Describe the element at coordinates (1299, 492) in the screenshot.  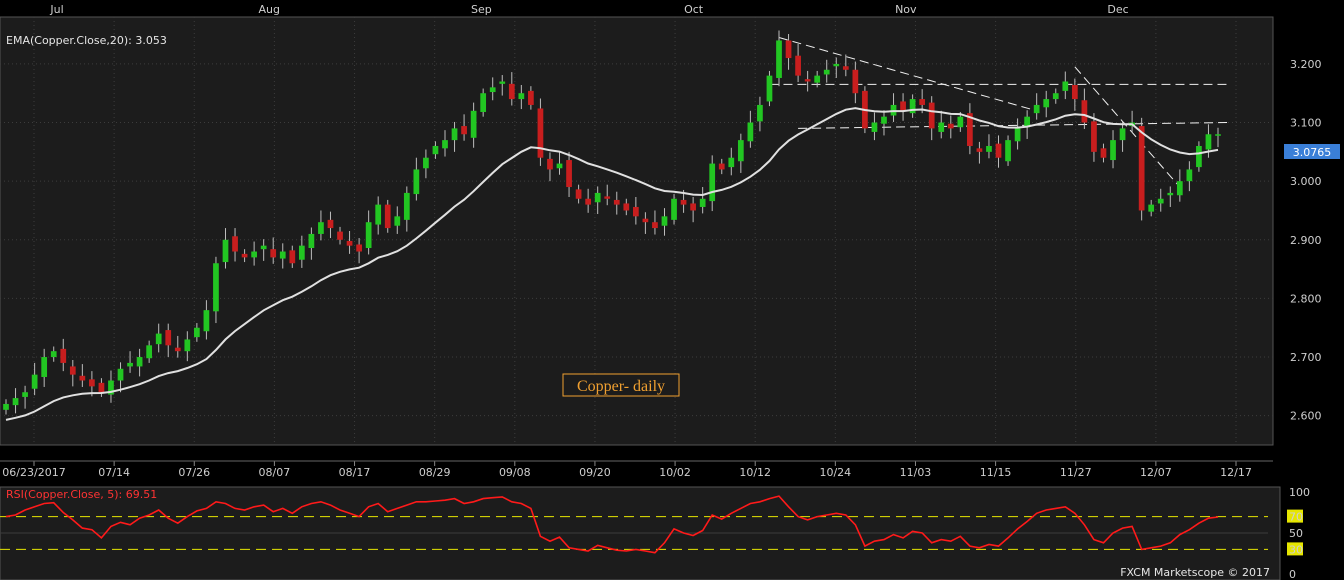
I see `rsi-tick-label: 100` at that location.